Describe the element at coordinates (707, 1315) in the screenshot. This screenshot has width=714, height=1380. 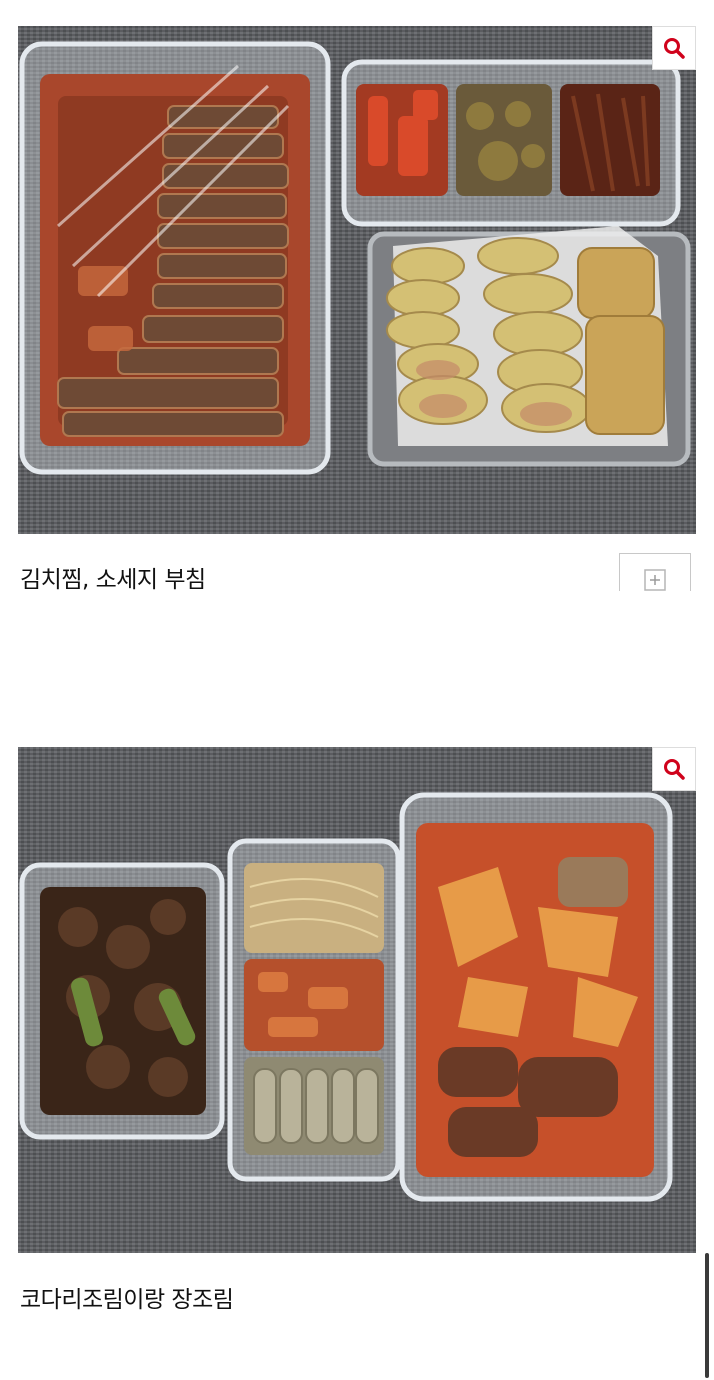
I see `scrollbar` at that location.